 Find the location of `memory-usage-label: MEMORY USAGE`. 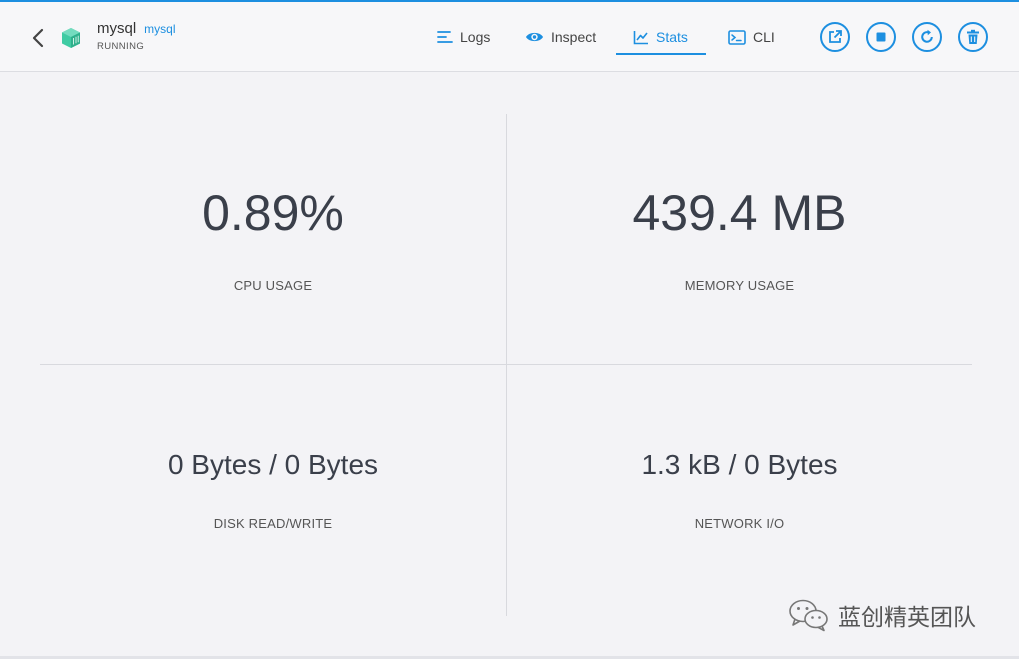

memory-usage-label: MEMORY USAGE is located at coordinates (739, 285).